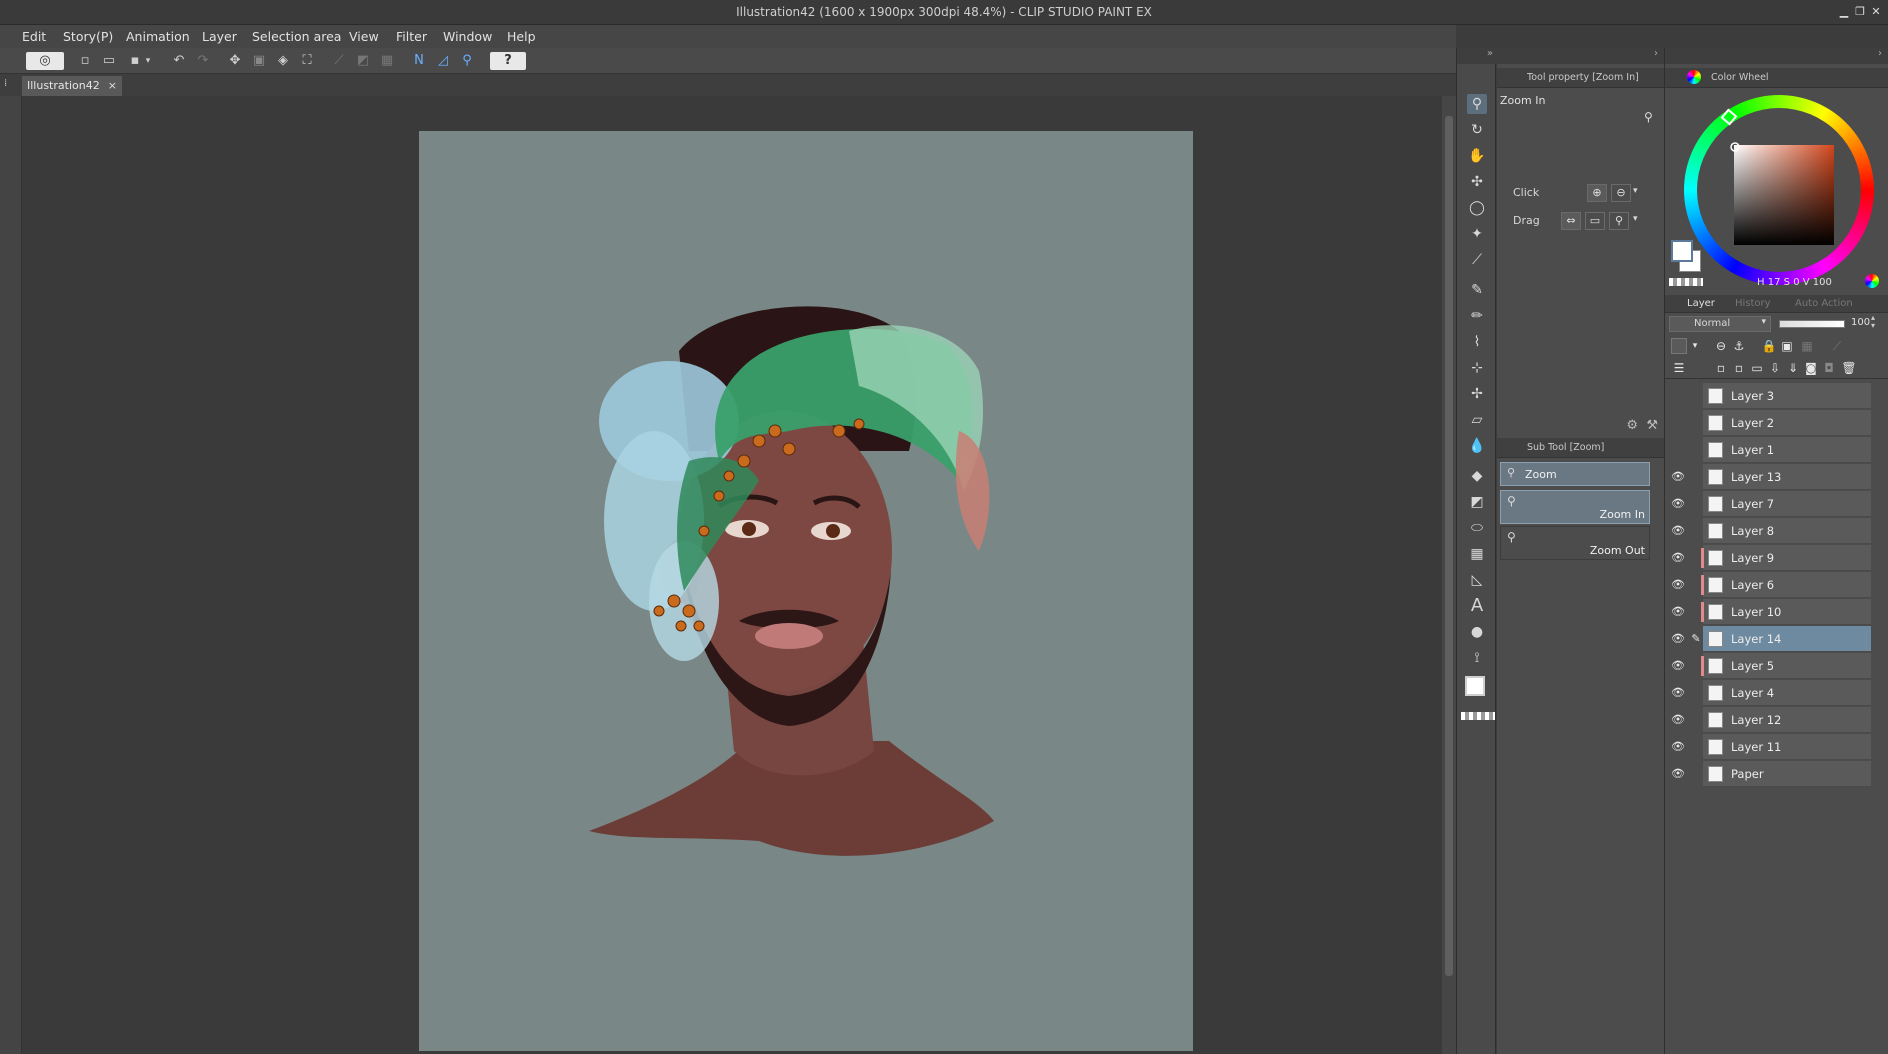 Image resolution: width=1888 pixels, height=1054 pixels. What do you see at coordinates (1695, 346) in the screenshot?
I see `layer-color-dropdown-icon: ▾` at bounding box center [1695, 346].